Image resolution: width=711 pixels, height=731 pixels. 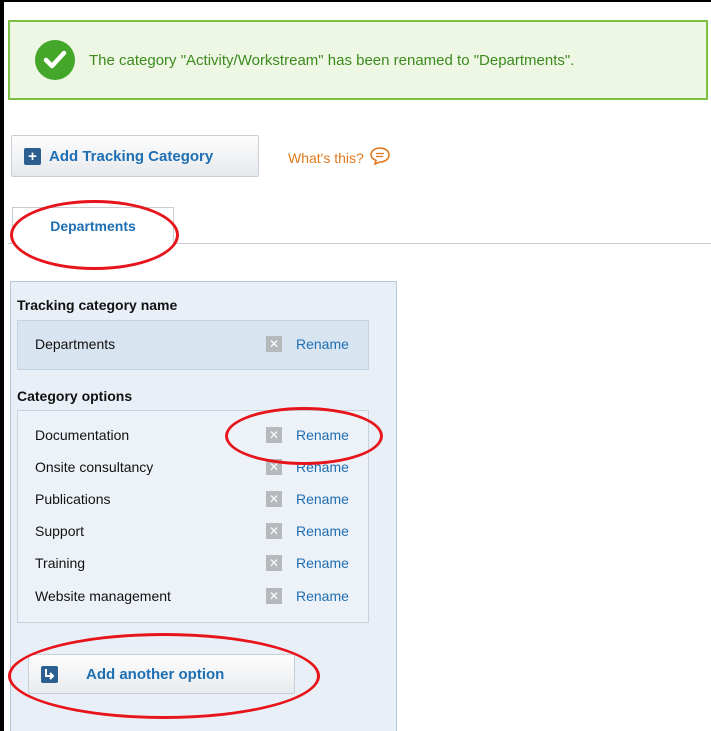 I want to click on add-another-option-label: Add another option, so click(x=155, y=674).